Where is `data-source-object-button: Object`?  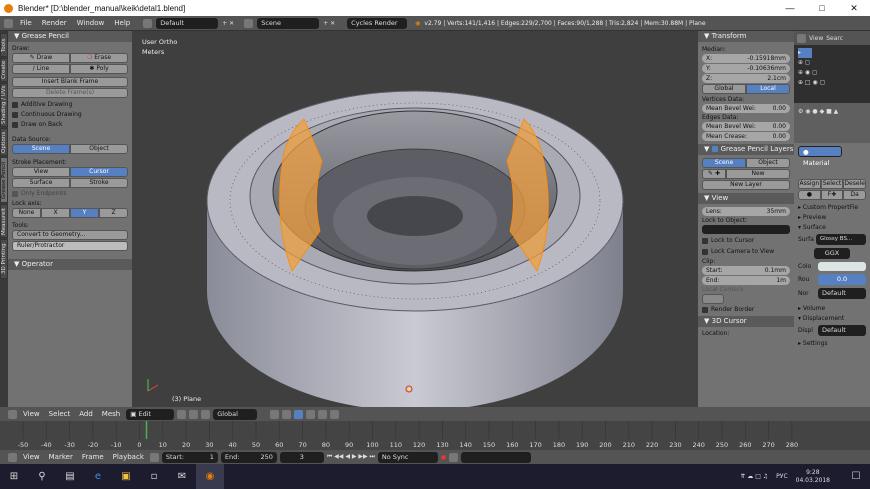 data-source-object-button: Object is located at coordinates (99, 149).